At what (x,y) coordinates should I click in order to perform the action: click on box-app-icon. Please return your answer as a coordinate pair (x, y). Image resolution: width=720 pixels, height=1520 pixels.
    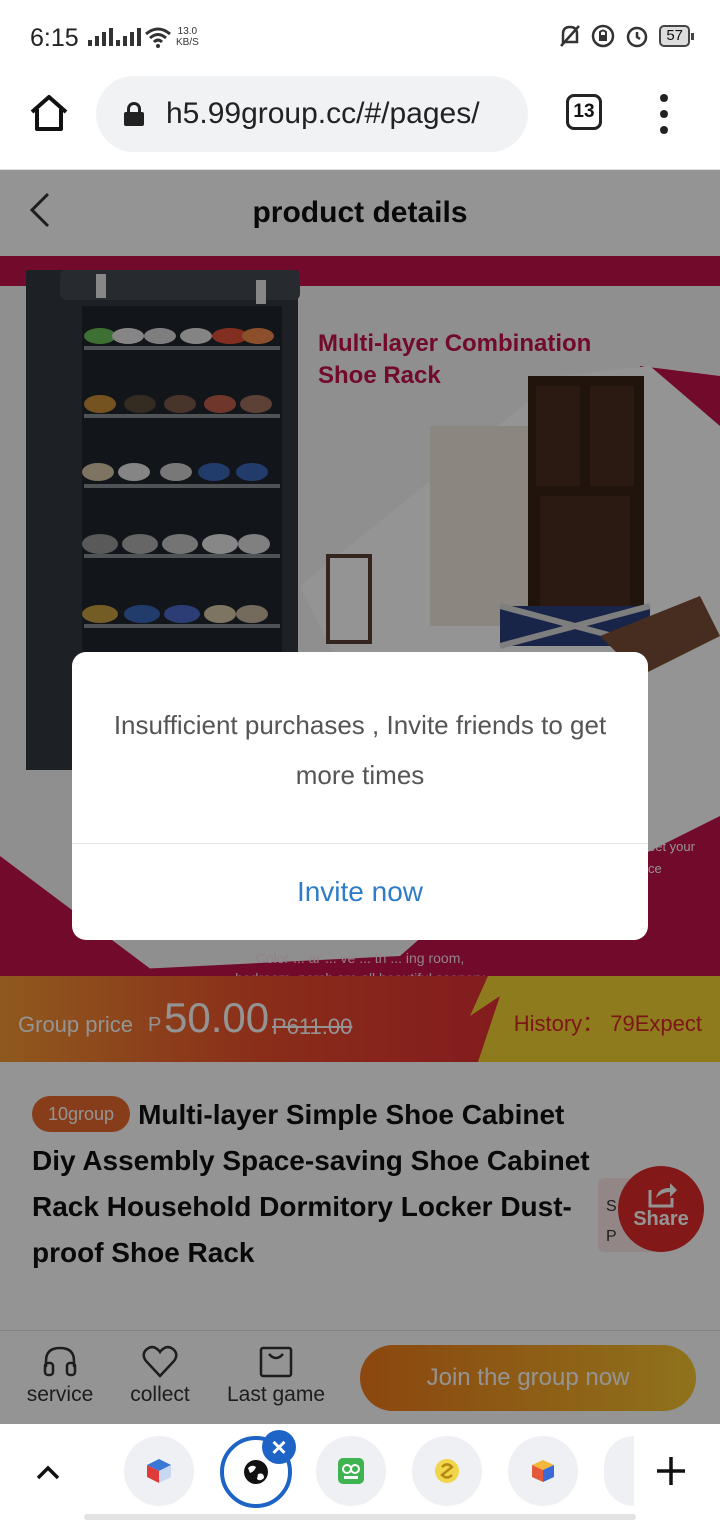
    Looking at the image, I should click on (543, 1471).